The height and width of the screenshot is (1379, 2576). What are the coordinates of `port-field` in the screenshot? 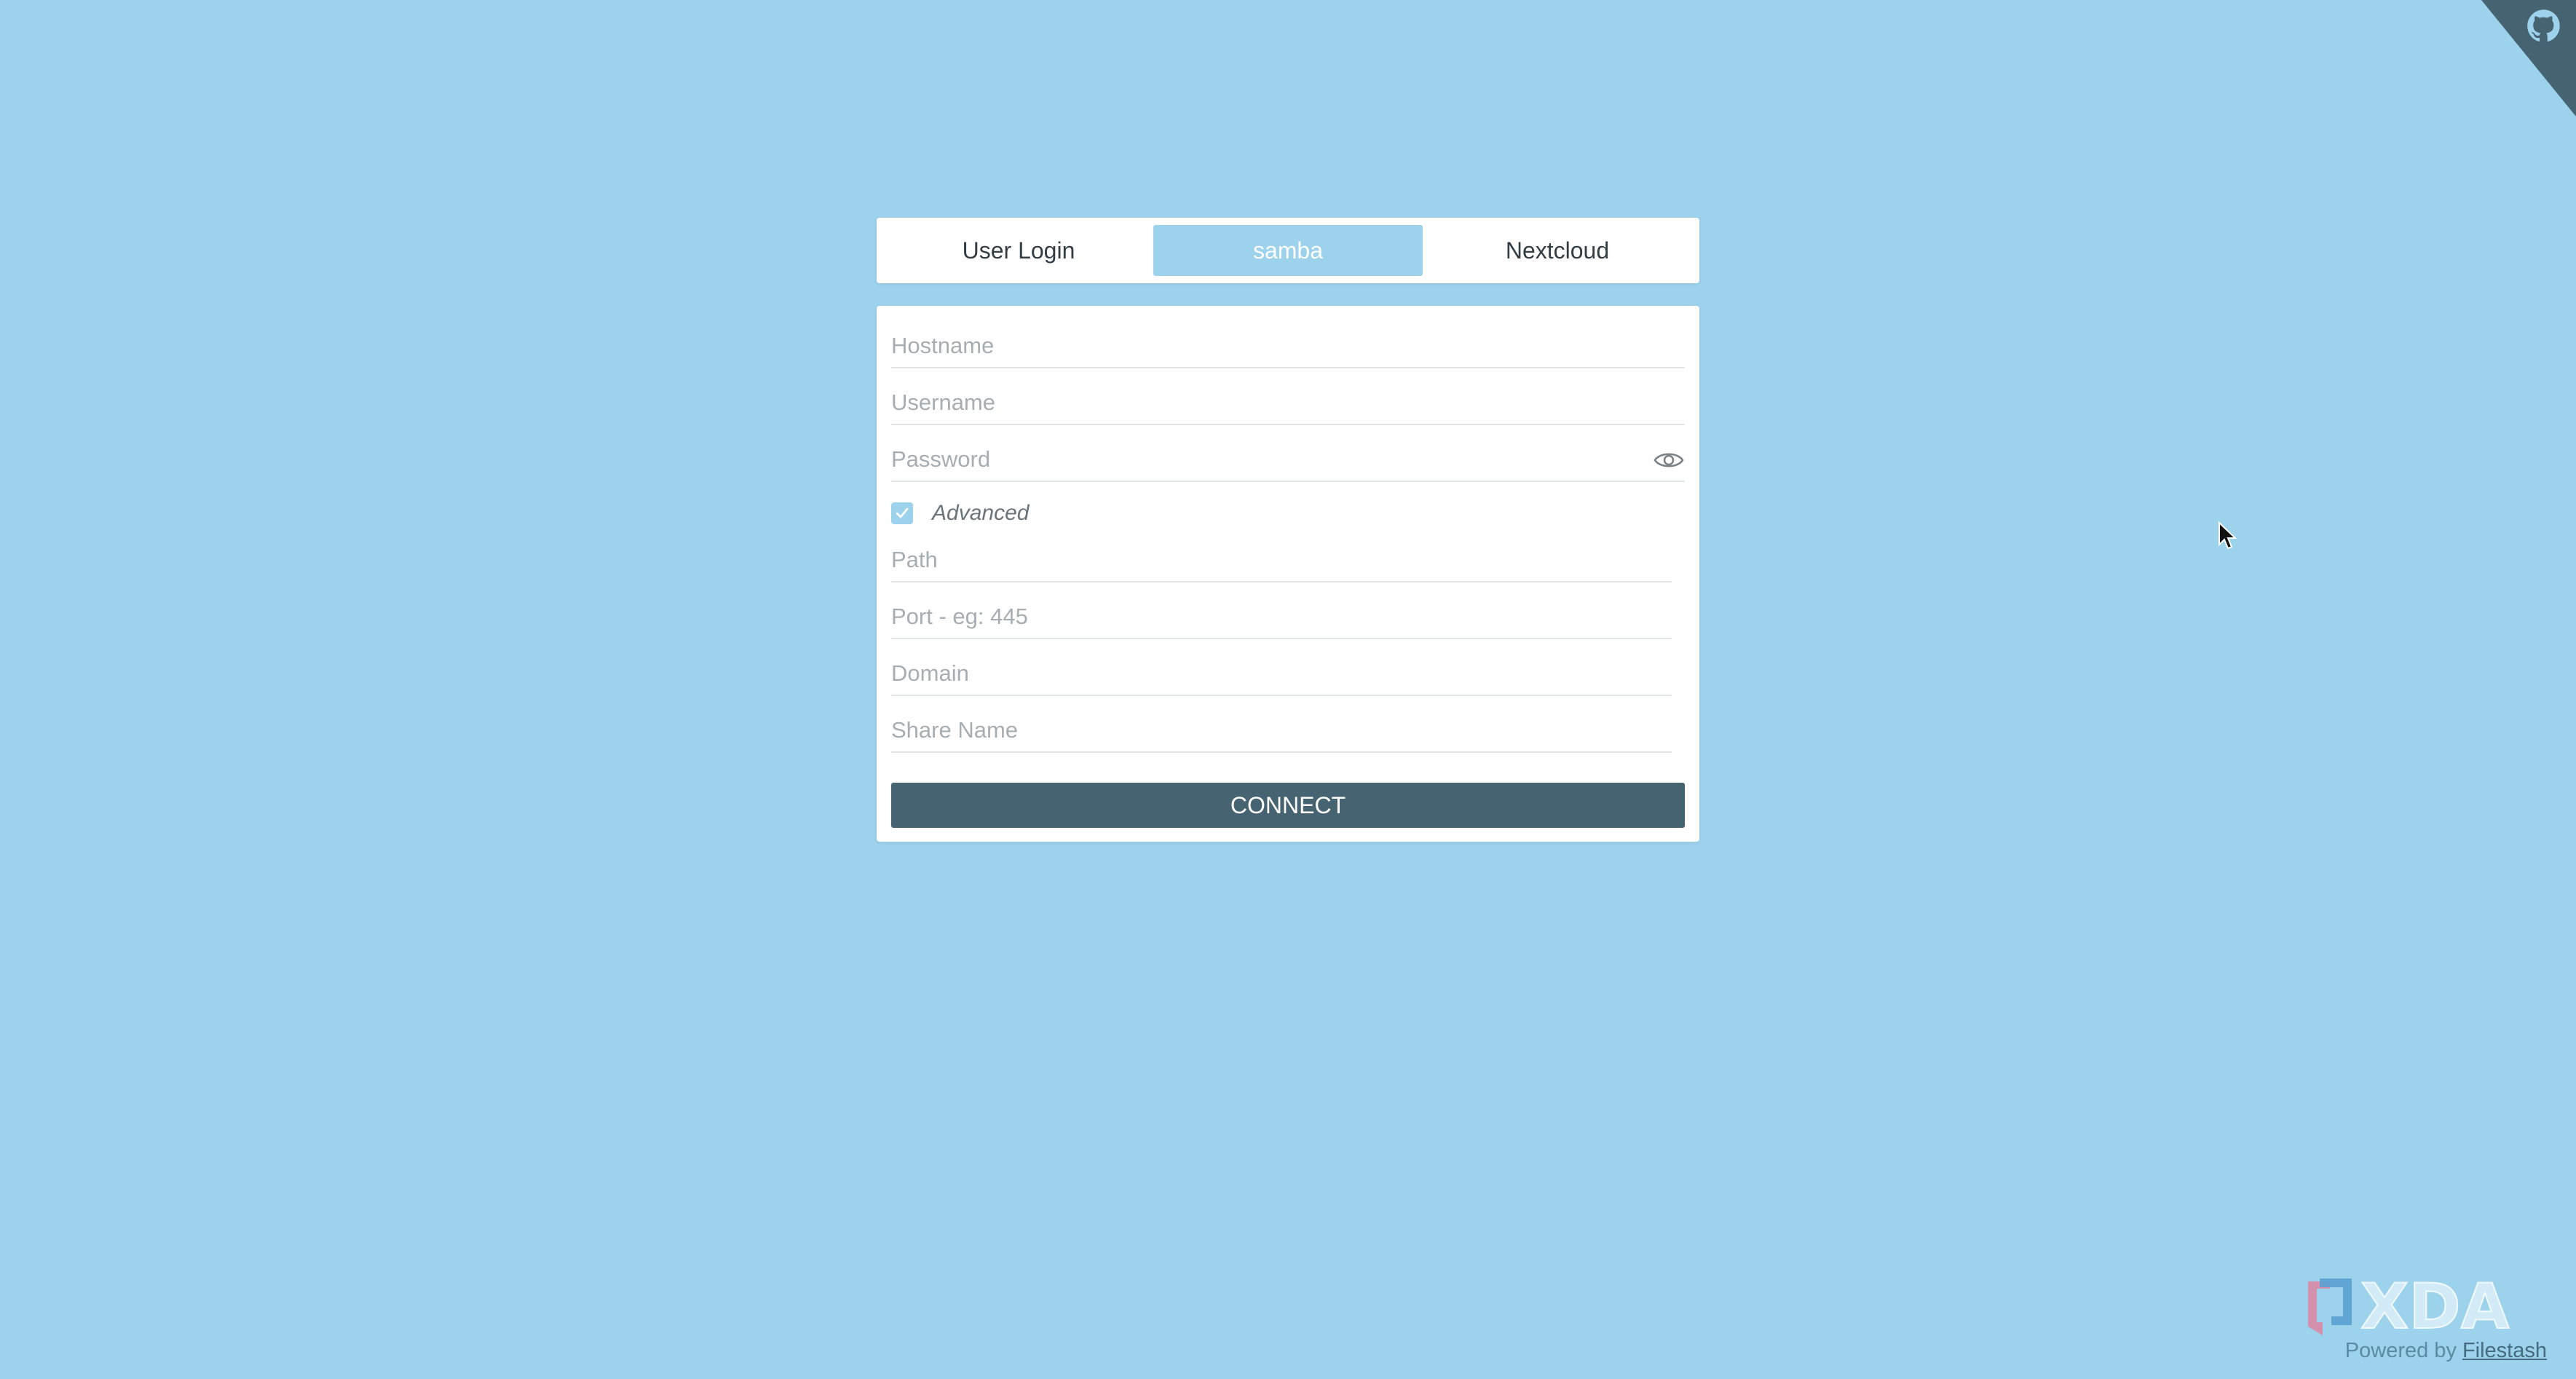 It's located at (1281, 617).